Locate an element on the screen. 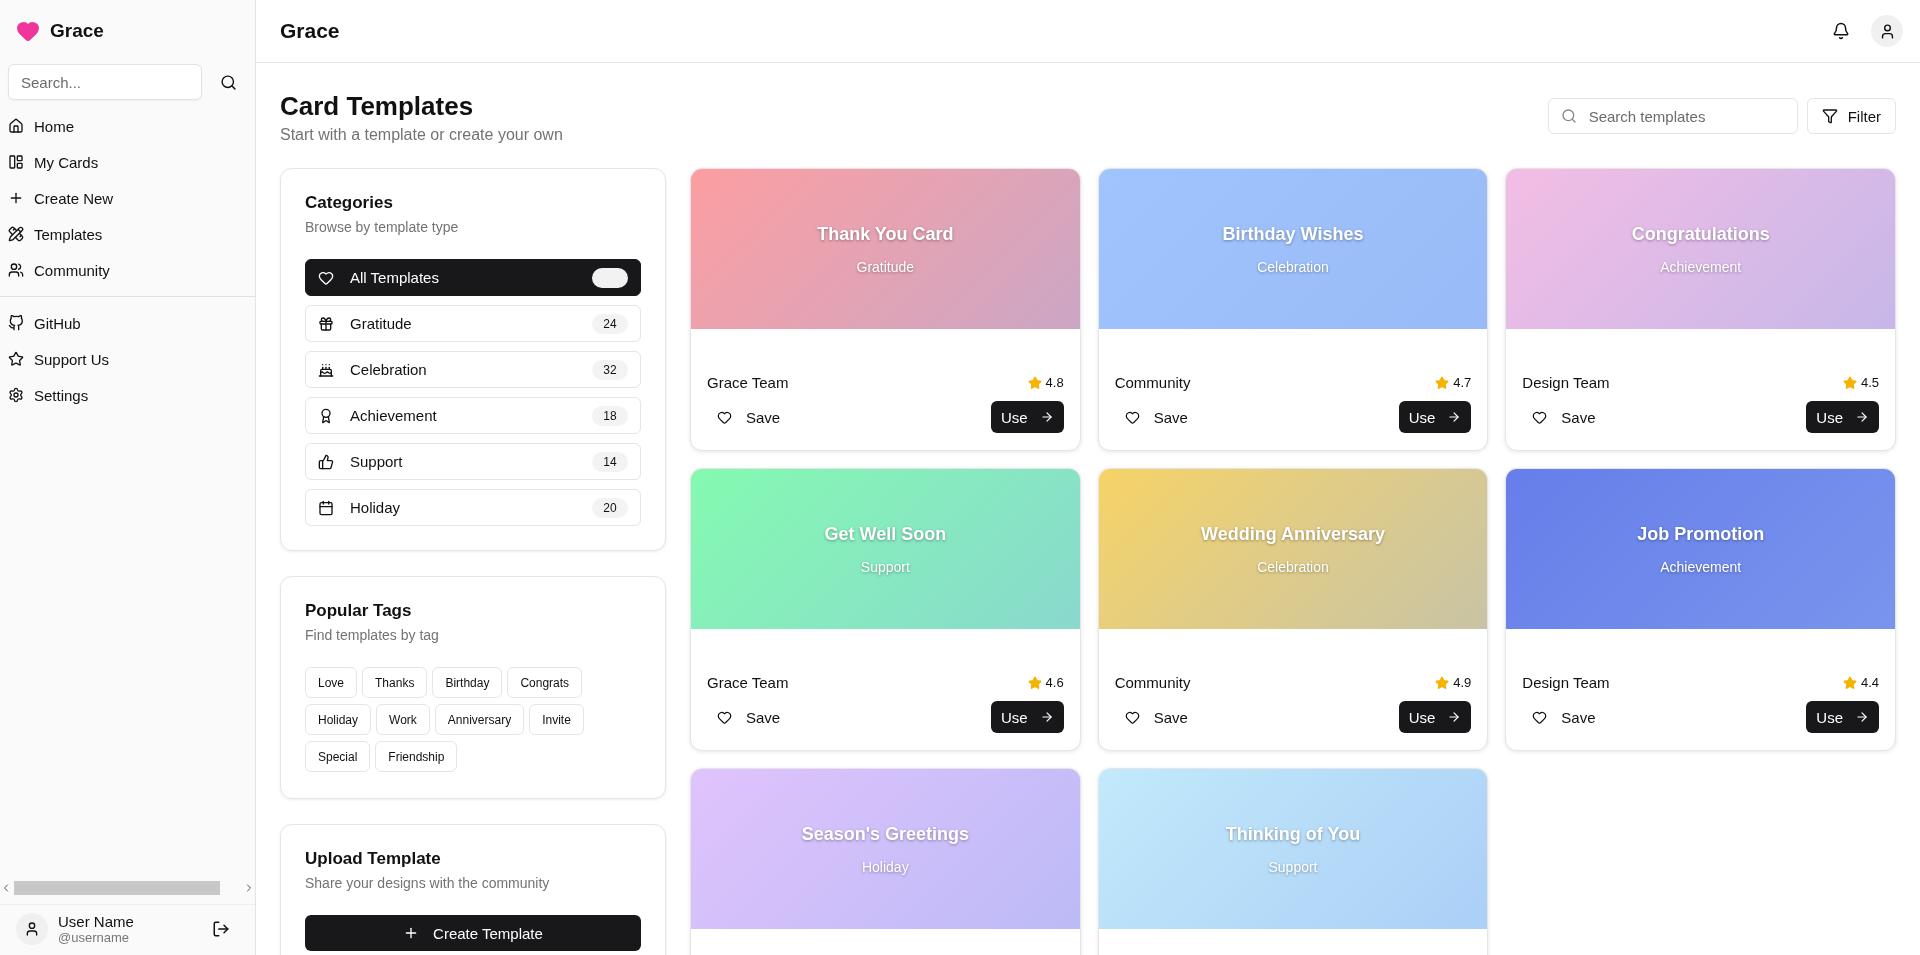 This screenshot has height=955, width=1920. card-rating: 4.4 is located at coordinates (1860, 682).